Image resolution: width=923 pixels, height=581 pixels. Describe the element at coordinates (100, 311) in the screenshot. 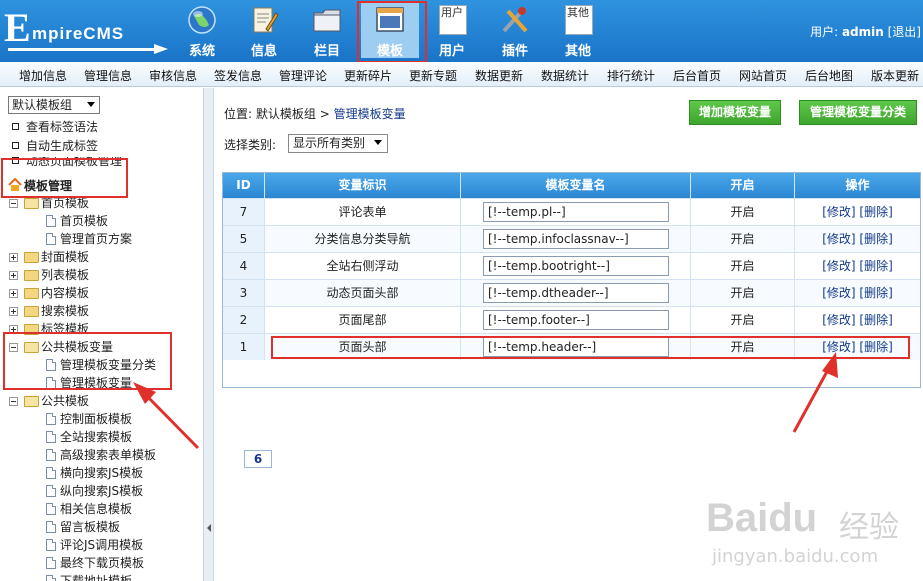

I see `tree-folder: 搜索模板` at that location.